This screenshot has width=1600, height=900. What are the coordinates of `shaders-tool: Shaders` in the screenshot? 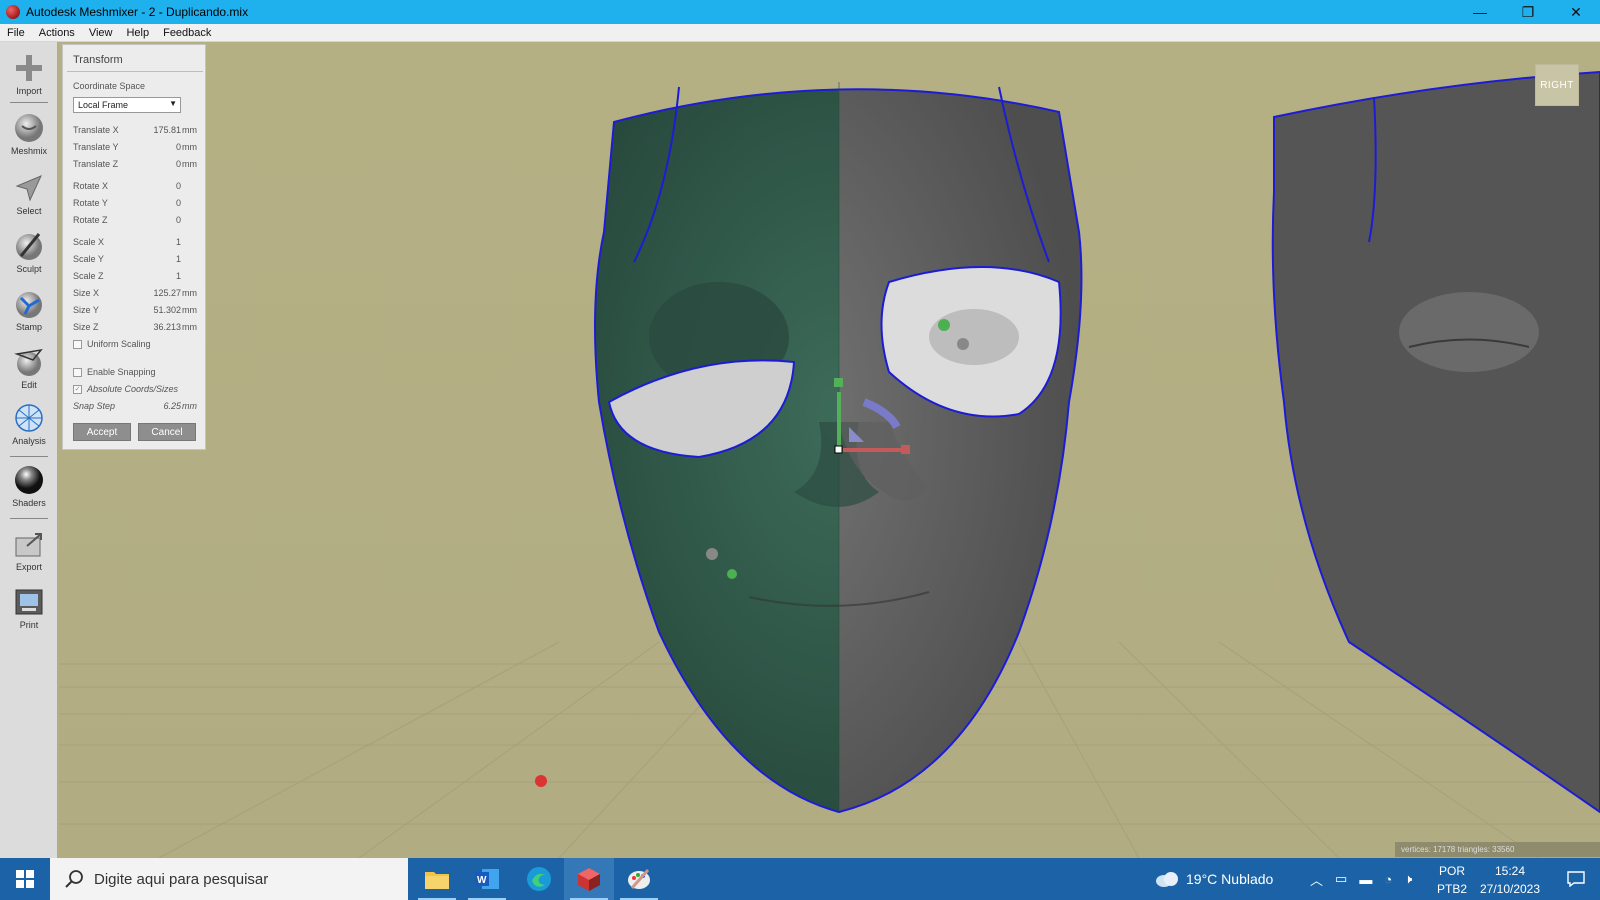 It's located at (29, 489).